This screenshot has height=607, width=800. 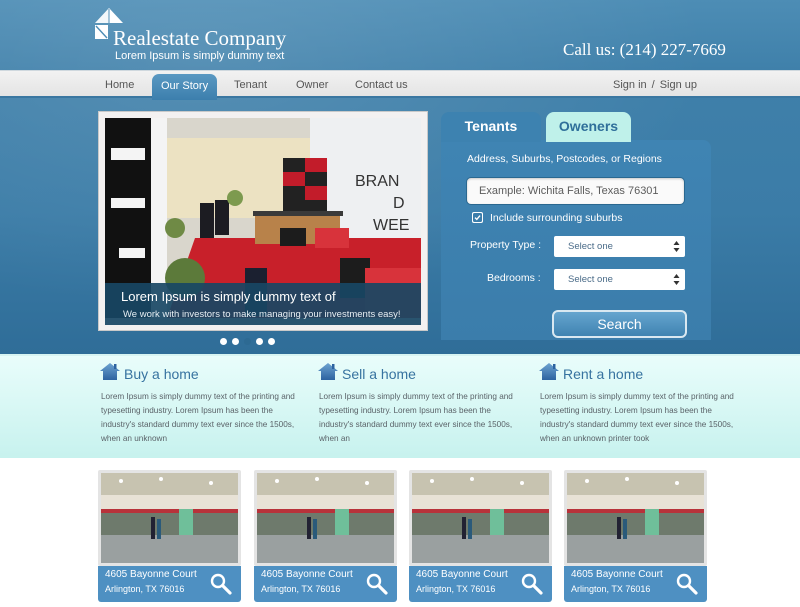 What do you see at coordinates (619, 324) in the screenshot?
I see `search-button: Search` at bounding box center [619, 324].